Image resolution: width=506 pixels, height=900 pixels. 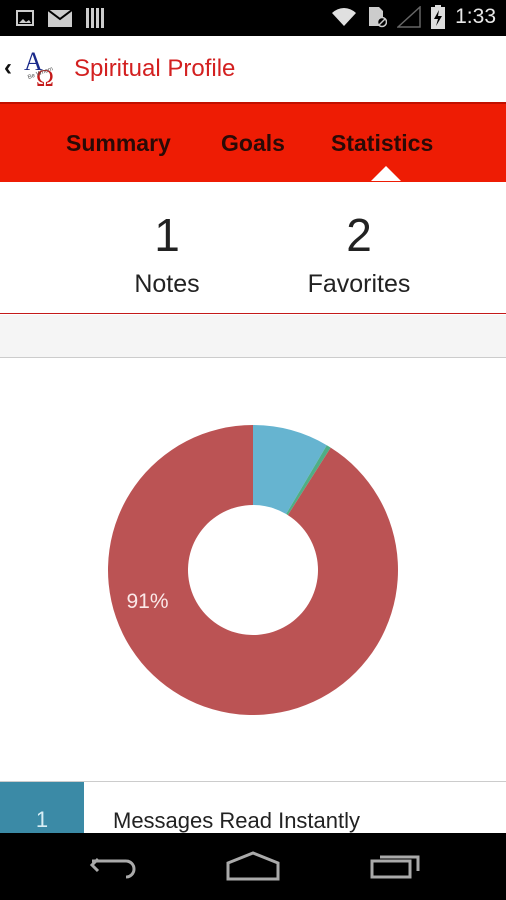 What do you see at coordinates (253, 18) in the screenshot?
I see `status-bar: 1:33` at bounding box center [253, 18].